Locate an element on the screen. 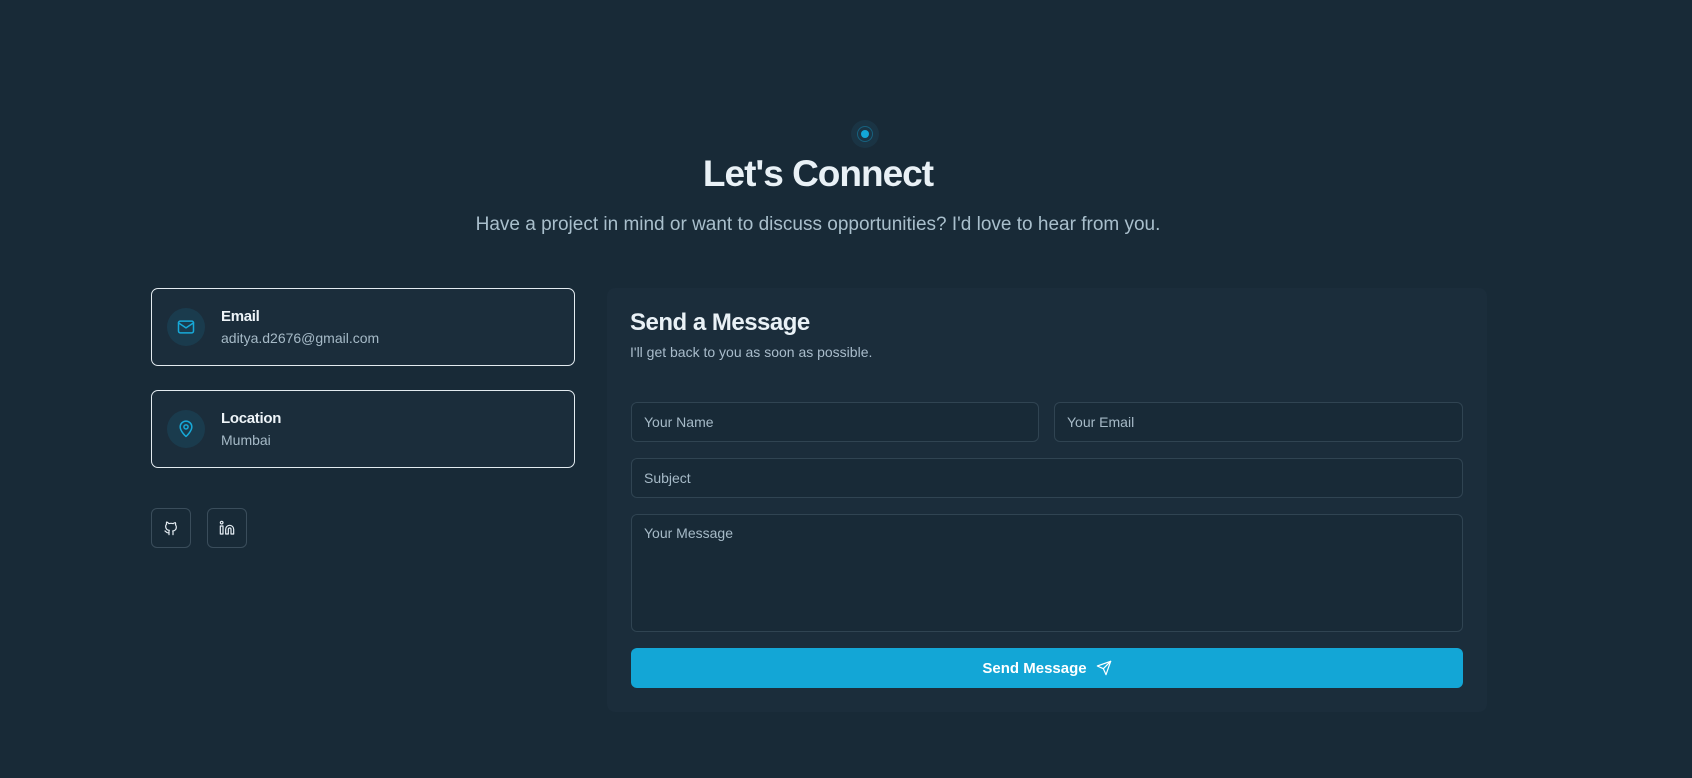 The height and width of the screenshot is (778, 1692). github-link-button is located at coordinates (171, 528).